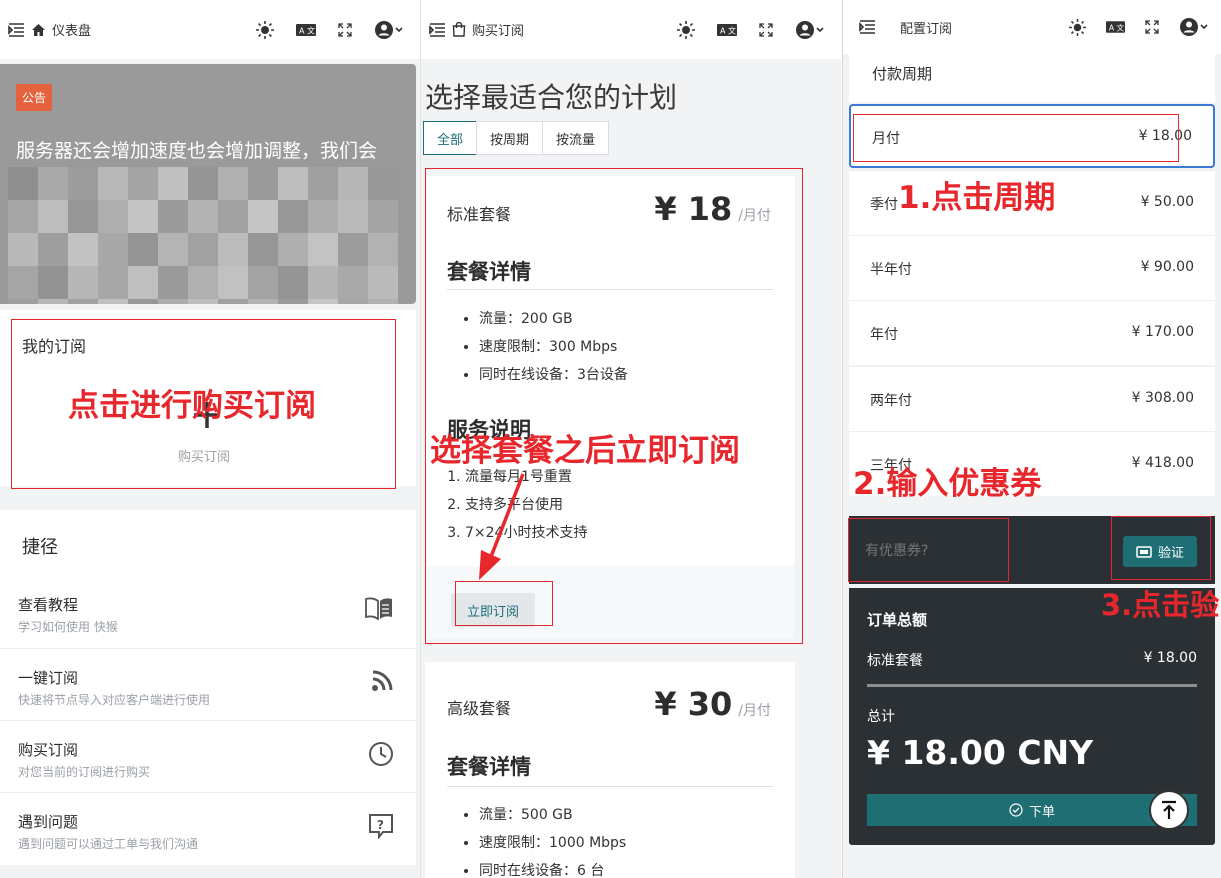 This screenshot has height=878, width=1221. What do you see at coordinates (1032, 78) in the screenshot?
I see `payment-cycle-card: 付款周期` at bounding box center [1032, 78].